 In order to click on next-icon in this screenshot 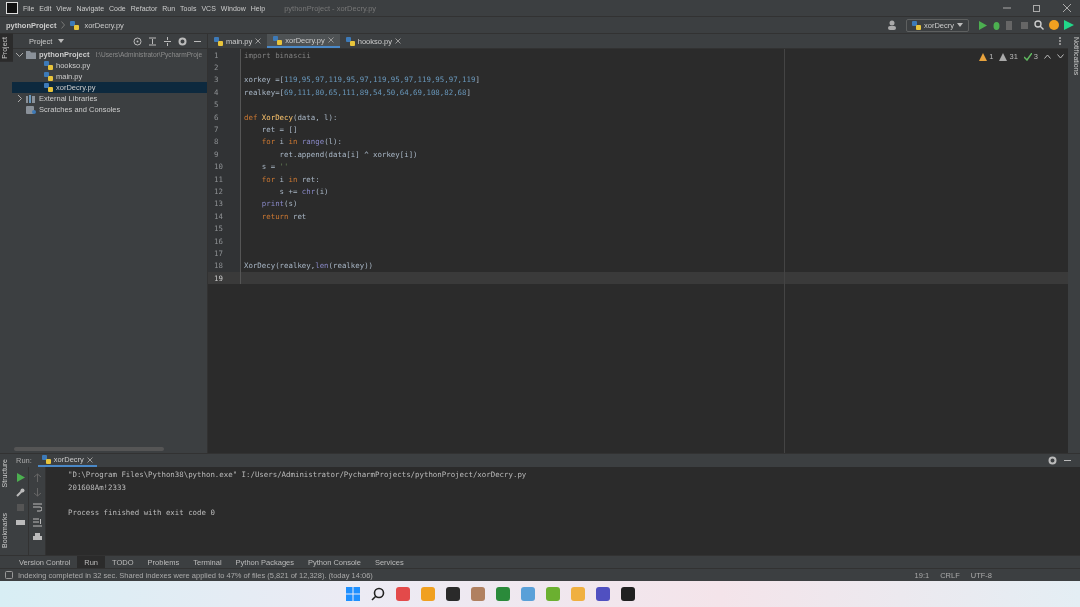, I will do `click(1060, 56)`.